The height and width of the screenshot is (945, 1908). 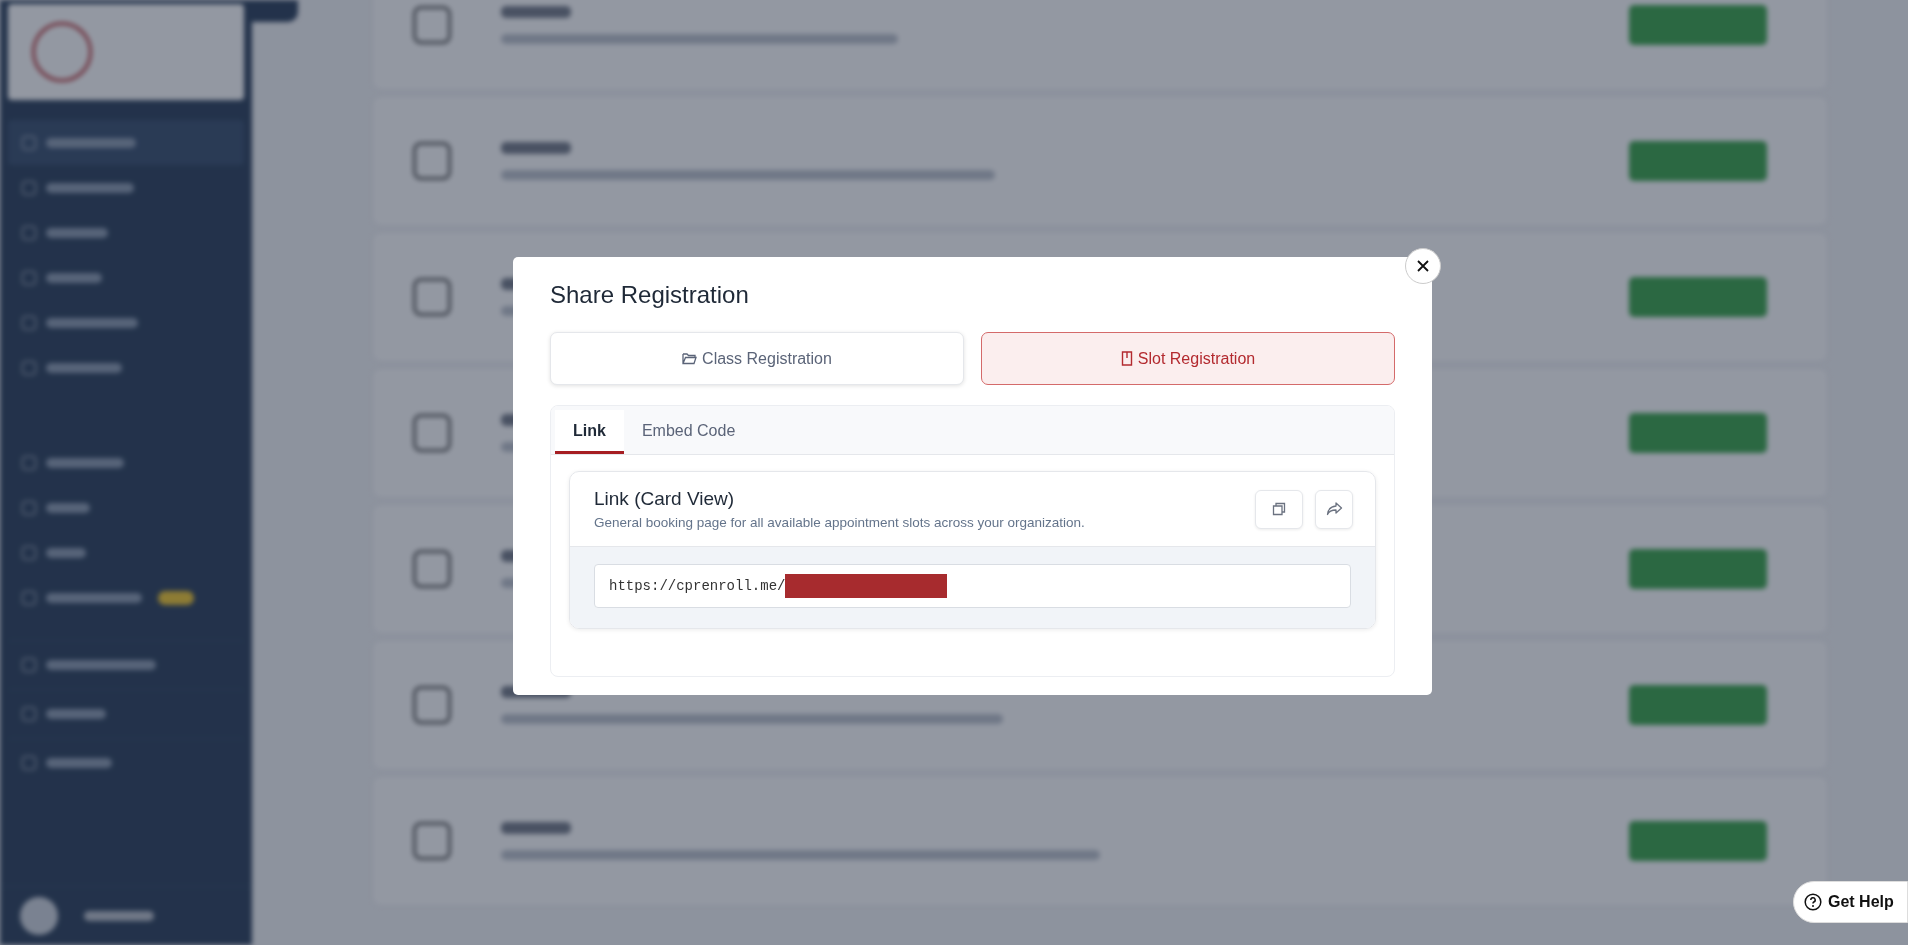 I want to click on copy-icon, so click(x=1279, y=509).